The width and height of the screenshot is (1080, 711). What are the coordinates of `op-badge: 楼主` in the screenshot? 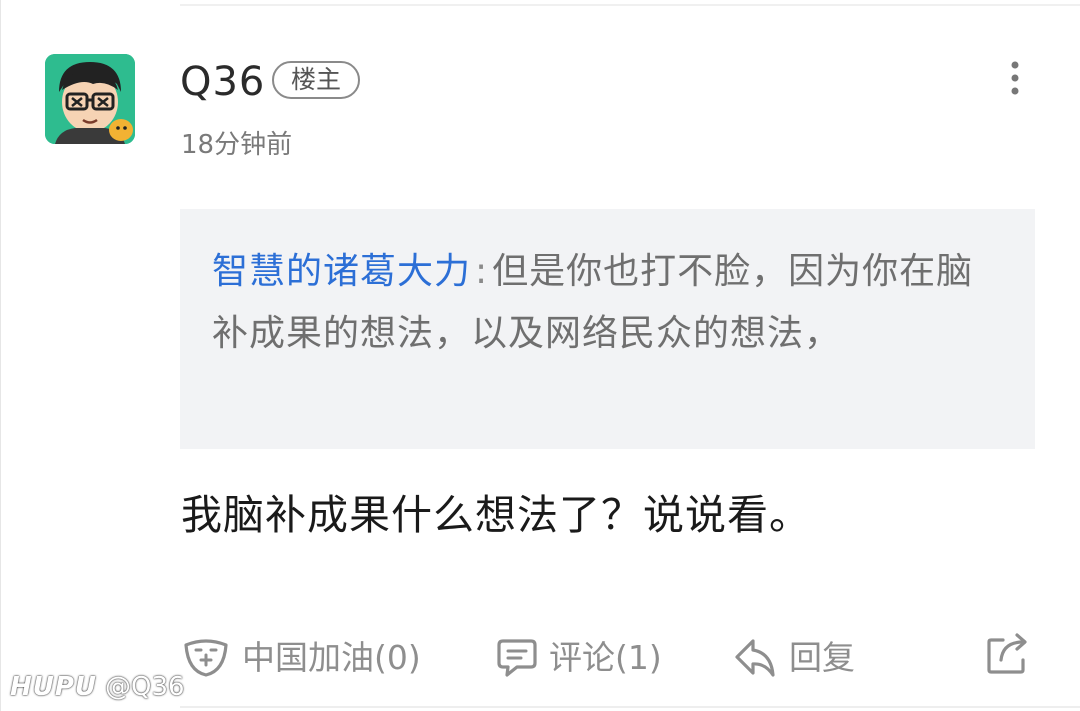 It's located at (316, 80).